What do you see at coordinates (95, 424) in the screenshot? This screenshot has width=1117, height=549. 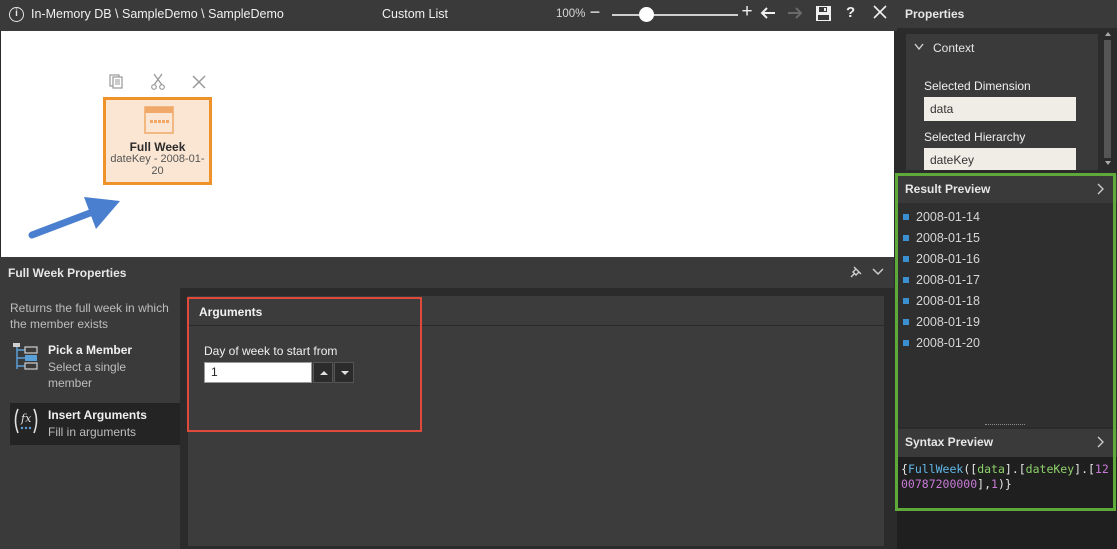 I see `step-insert-arguments: fx Insert Arguments Fill in arguments` at bounding box center [95, 424].